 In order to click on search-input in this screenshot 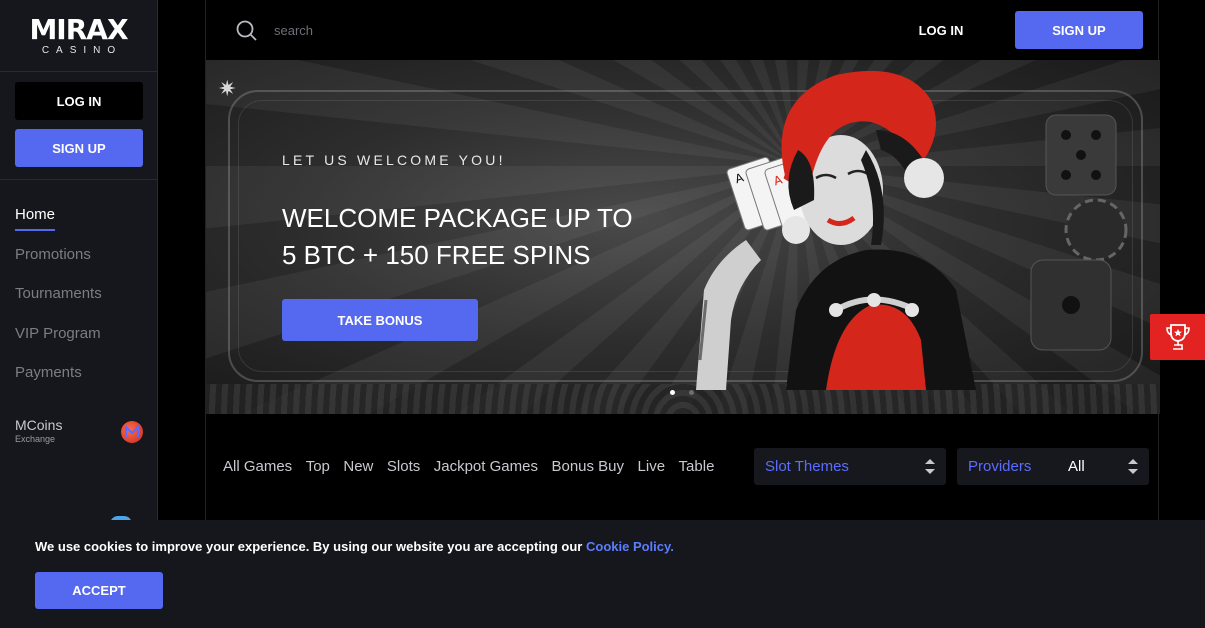, I will do `click(424, 30)`.